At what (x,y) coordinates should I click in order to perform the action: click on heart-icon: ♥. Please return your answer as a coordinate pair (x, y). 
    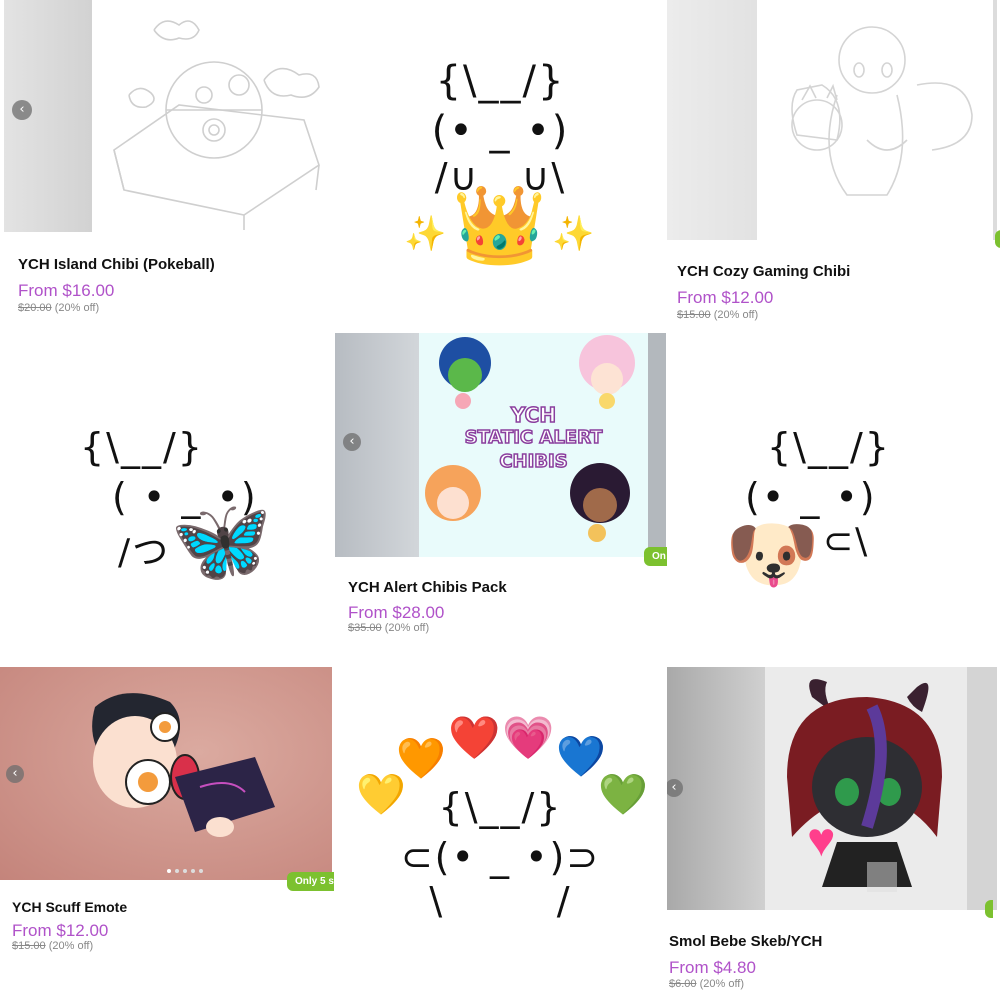
    Looking at the image, I should click on (821, 840).